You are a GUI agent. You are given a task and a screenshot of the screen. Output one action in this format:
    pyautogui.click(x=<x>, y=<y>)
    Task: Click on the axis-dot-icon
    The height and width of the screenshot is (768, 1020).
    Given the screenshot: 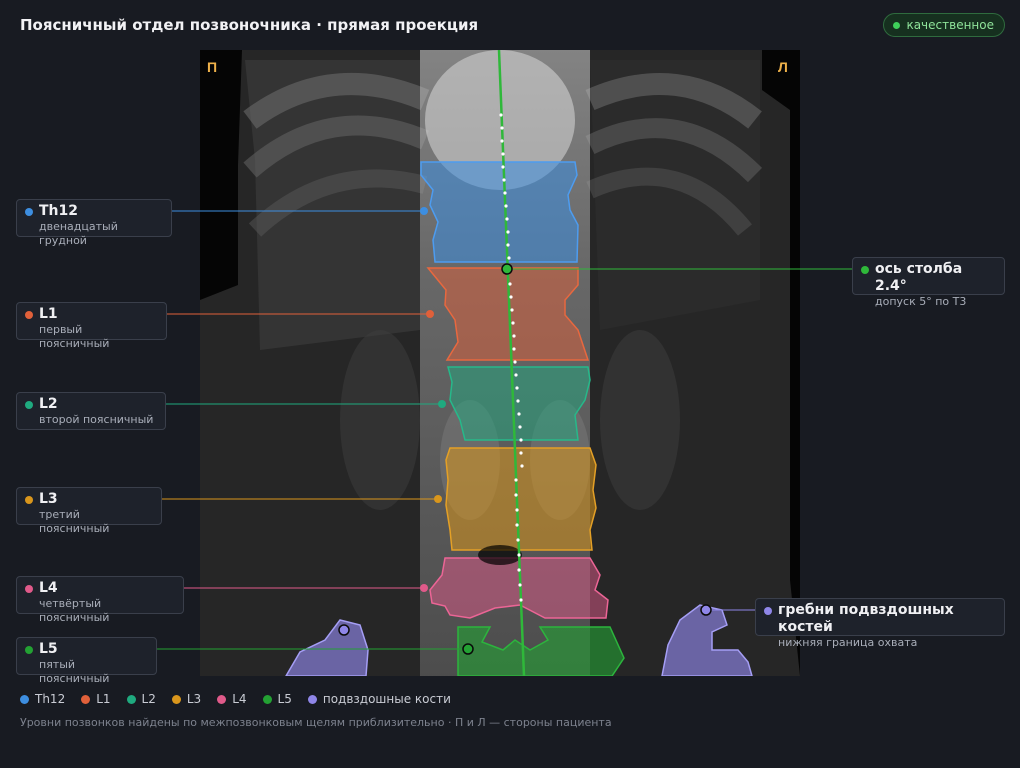 What is the action you would take?
    pyautogui.click(x=865, y=270)
    